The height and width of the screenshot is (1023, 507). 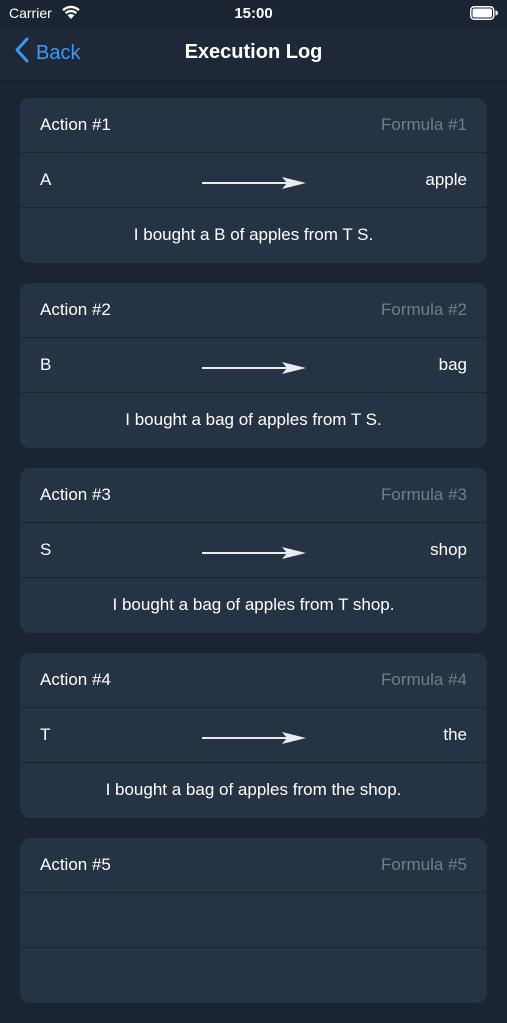 What do you see at coordinates (424, 124) in the screenshot?
I see `formula-label: Formula #1` at bounding box center [424, 124].